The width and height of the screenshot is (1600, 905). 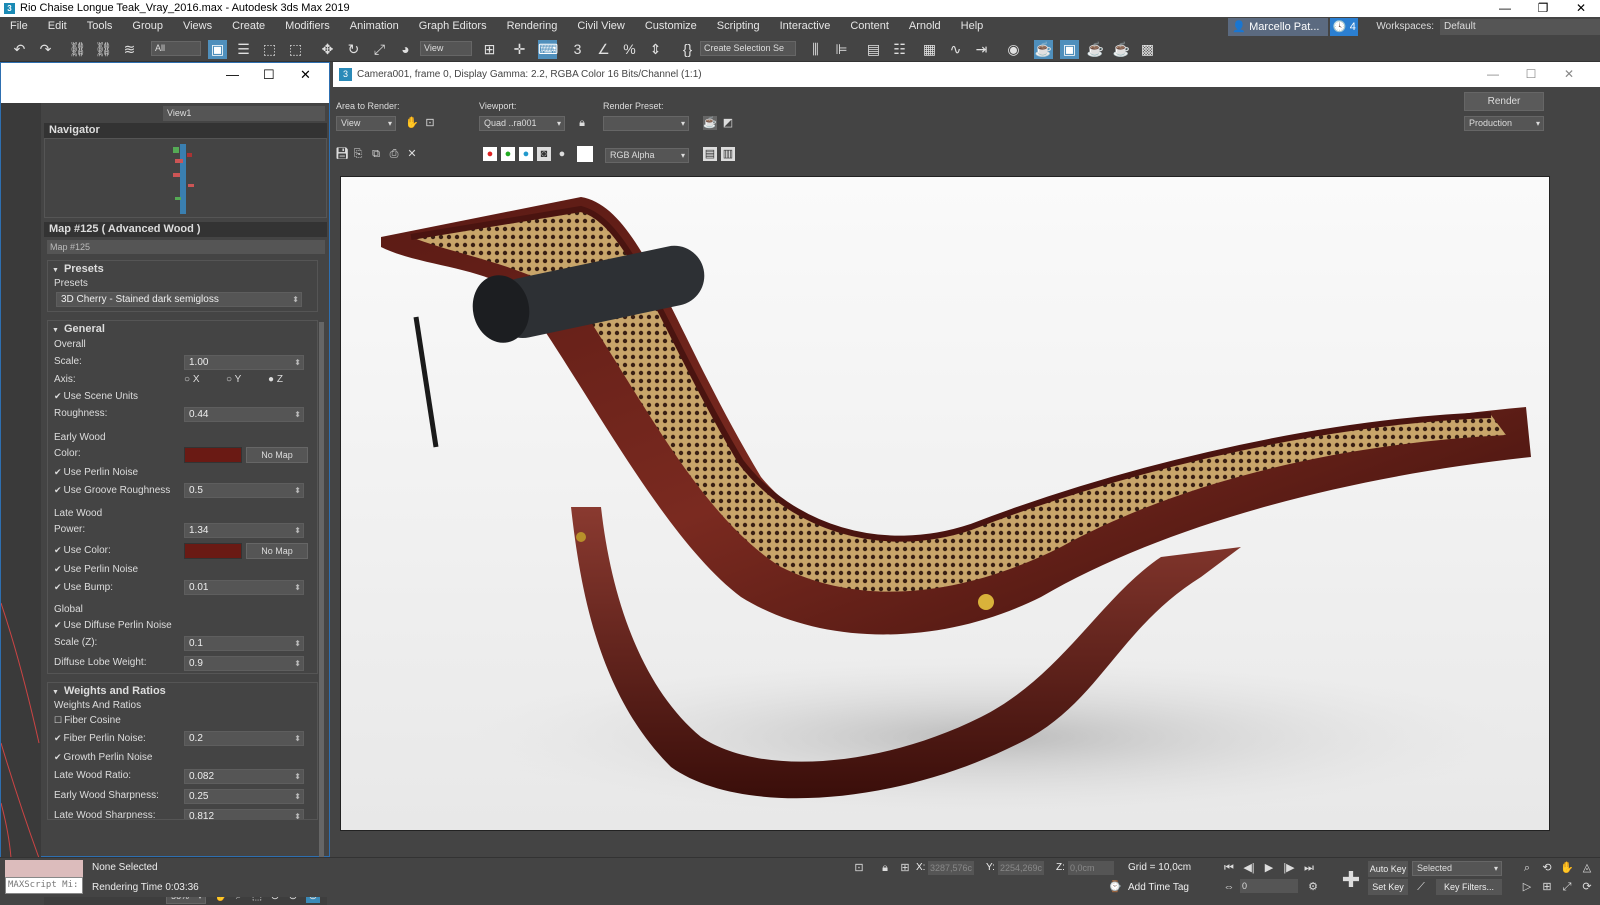 What do you see at coordinates (96, 472) in the screenshot?
I see `use-perlin-noise-checkbox: ✔ Use Perlin Noise` at bounding box center [96, 472].